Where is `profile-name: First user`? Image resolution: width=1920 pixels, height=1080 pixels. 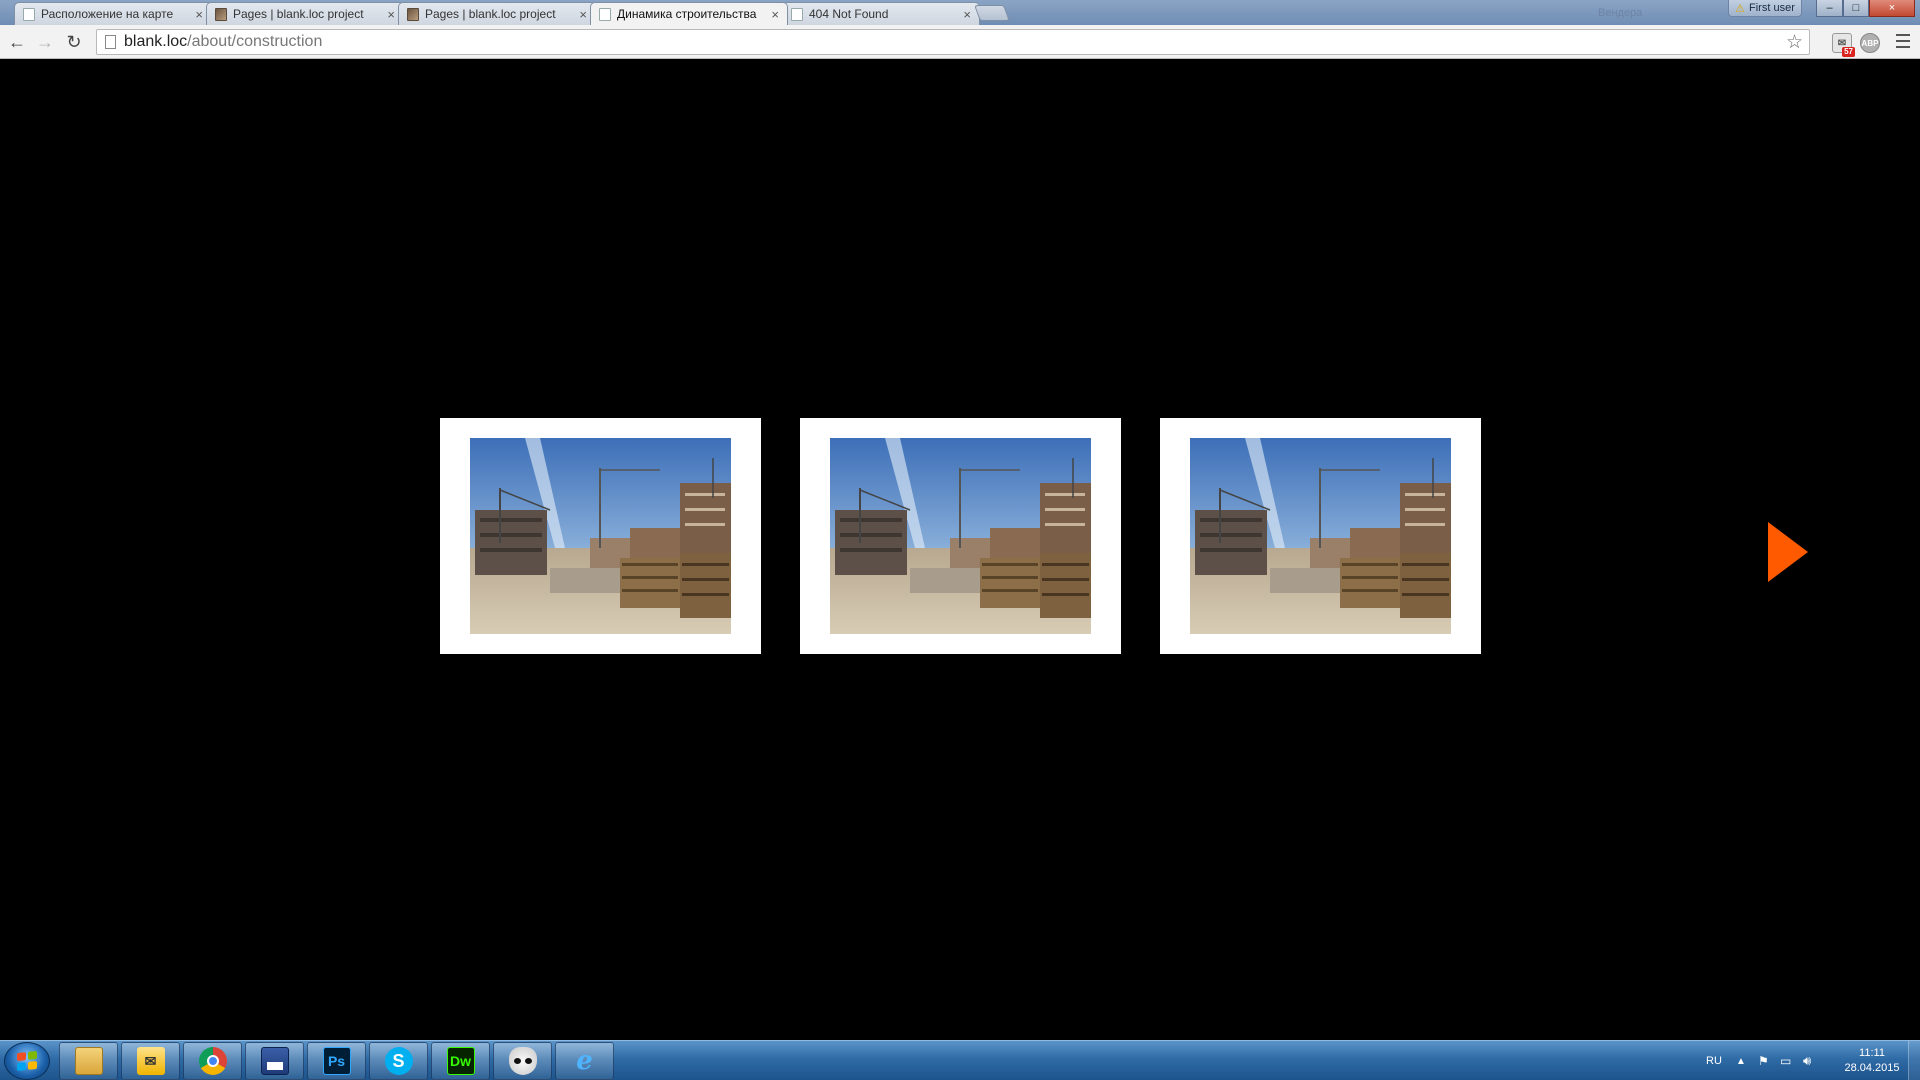 profile-name: First user is located at coordinates (1772, 8).